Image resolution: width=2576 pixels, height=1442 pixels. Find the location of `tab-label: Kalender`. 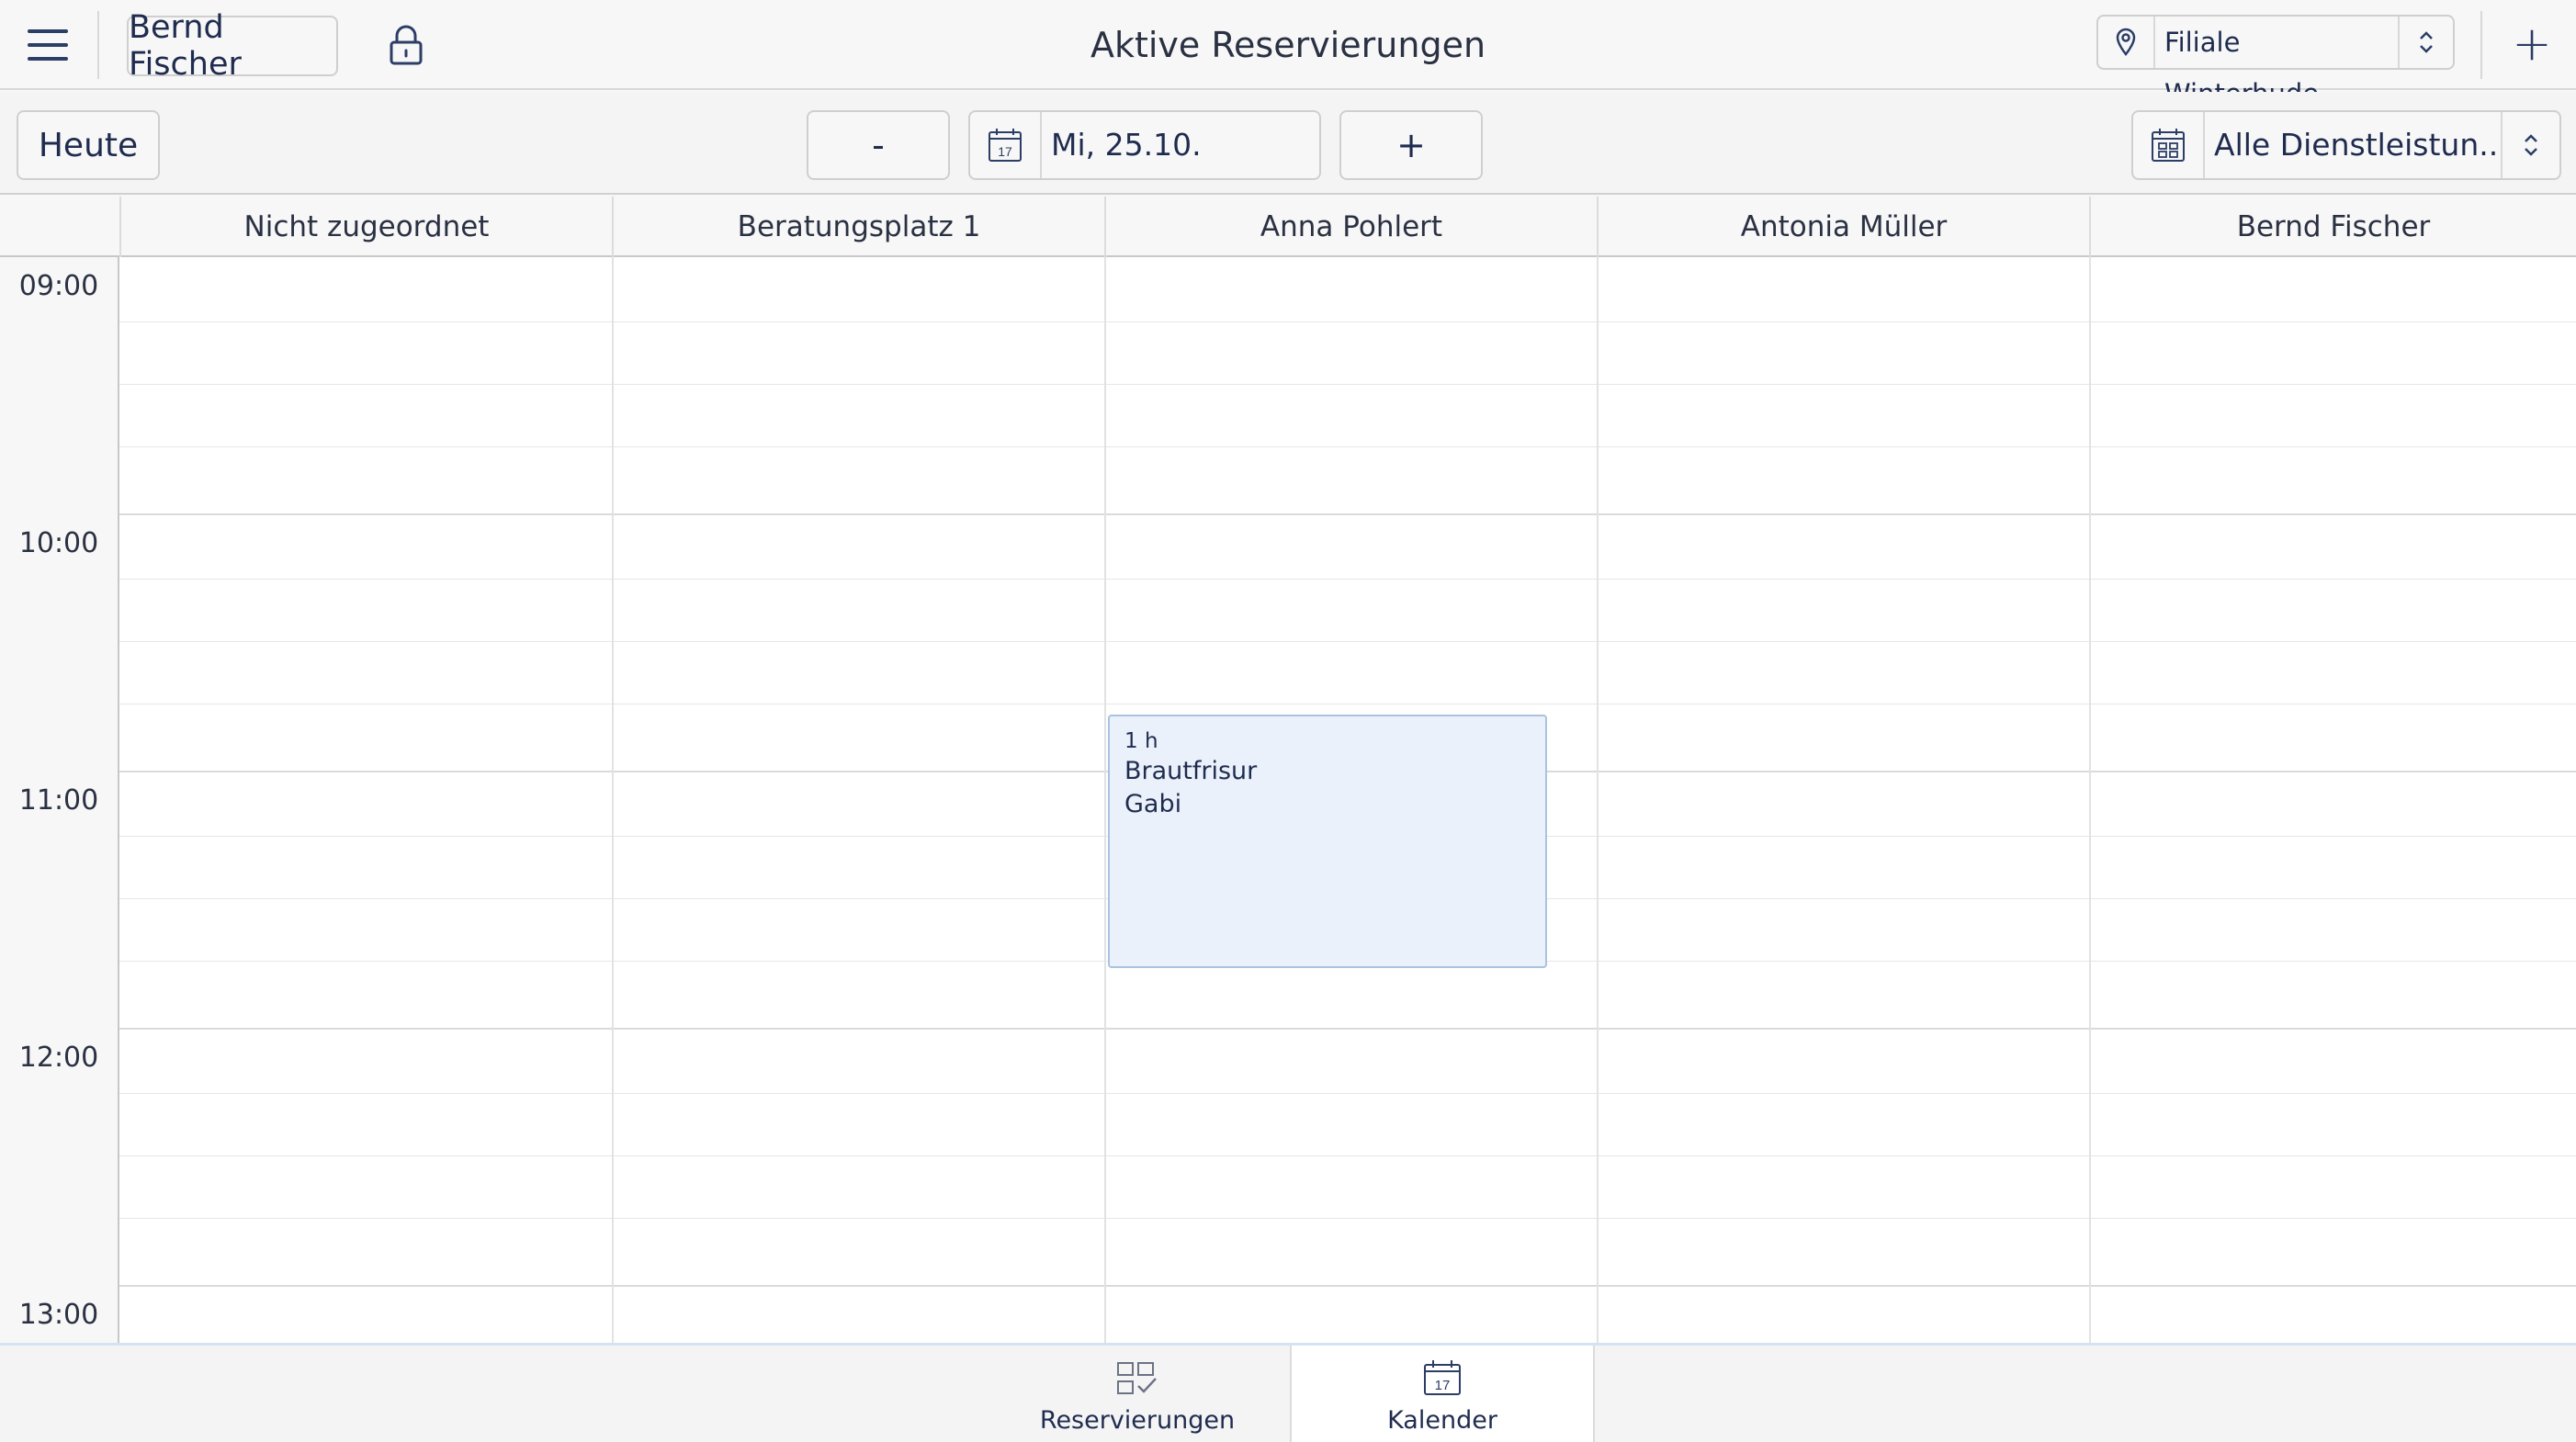

tab-label: Kalender is located at coordinates (1442, 1420).